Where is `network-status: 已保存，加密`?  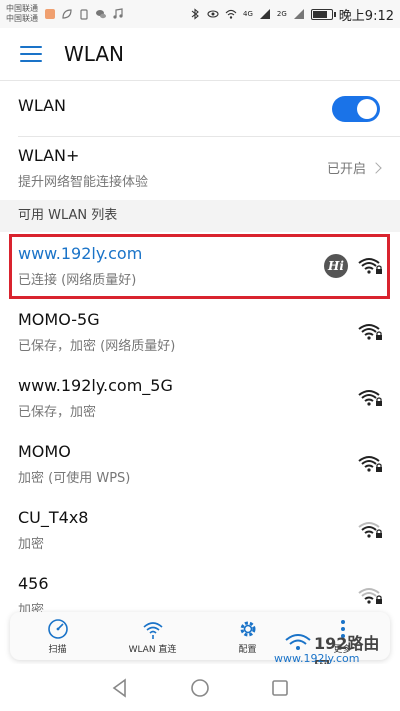 network-status: 已保存，加密 is located at coordinates (57, 412).